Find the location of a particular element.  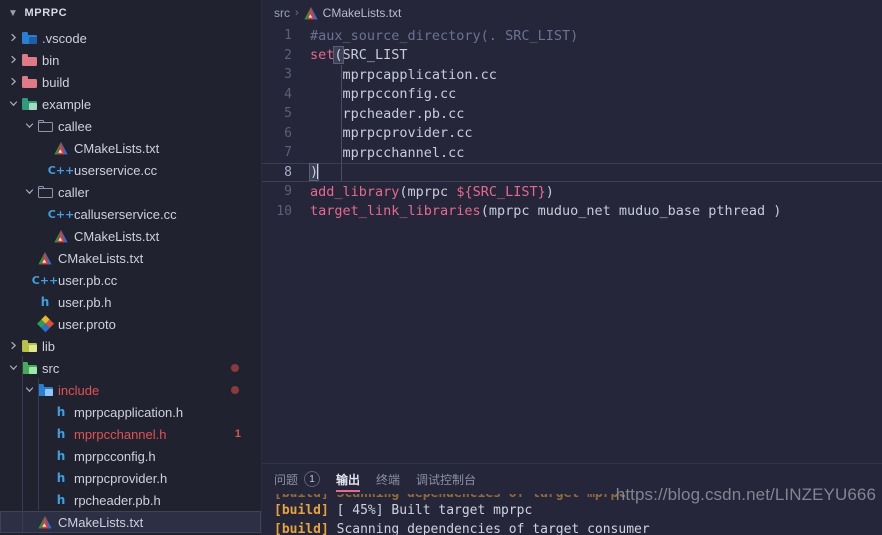

code-text: rpcheader.pb.cc is located at coordinates (387, 114).